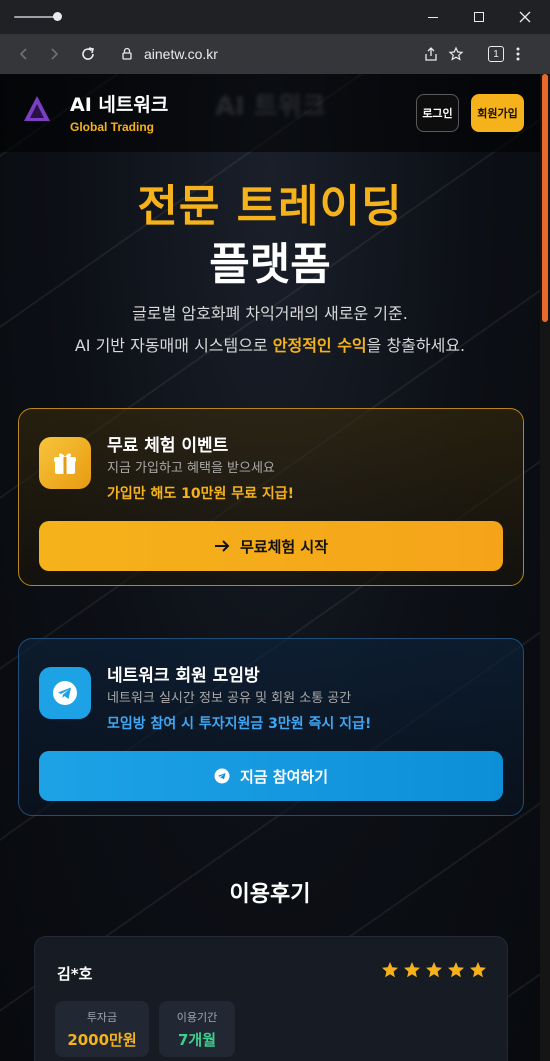 This screenshot has width=550, height=1061. I want to click on brand-name: AI 네트워크, so click(119, 103).